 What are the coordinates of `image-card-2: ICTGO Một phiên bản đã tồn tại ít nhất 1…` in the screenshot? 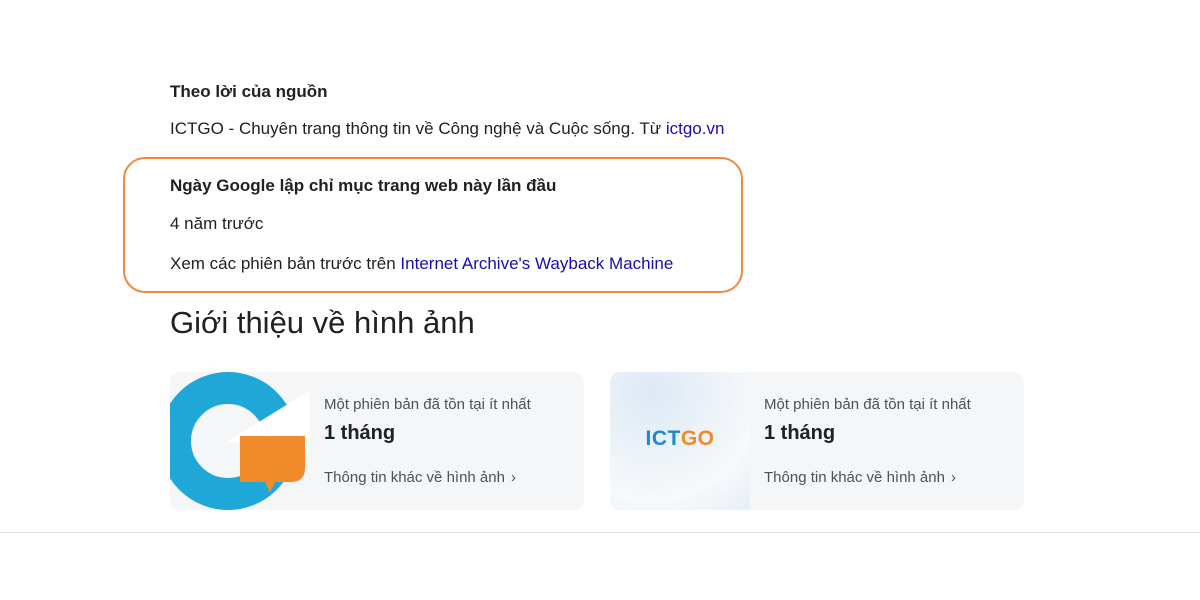 It's located at (817, 441).